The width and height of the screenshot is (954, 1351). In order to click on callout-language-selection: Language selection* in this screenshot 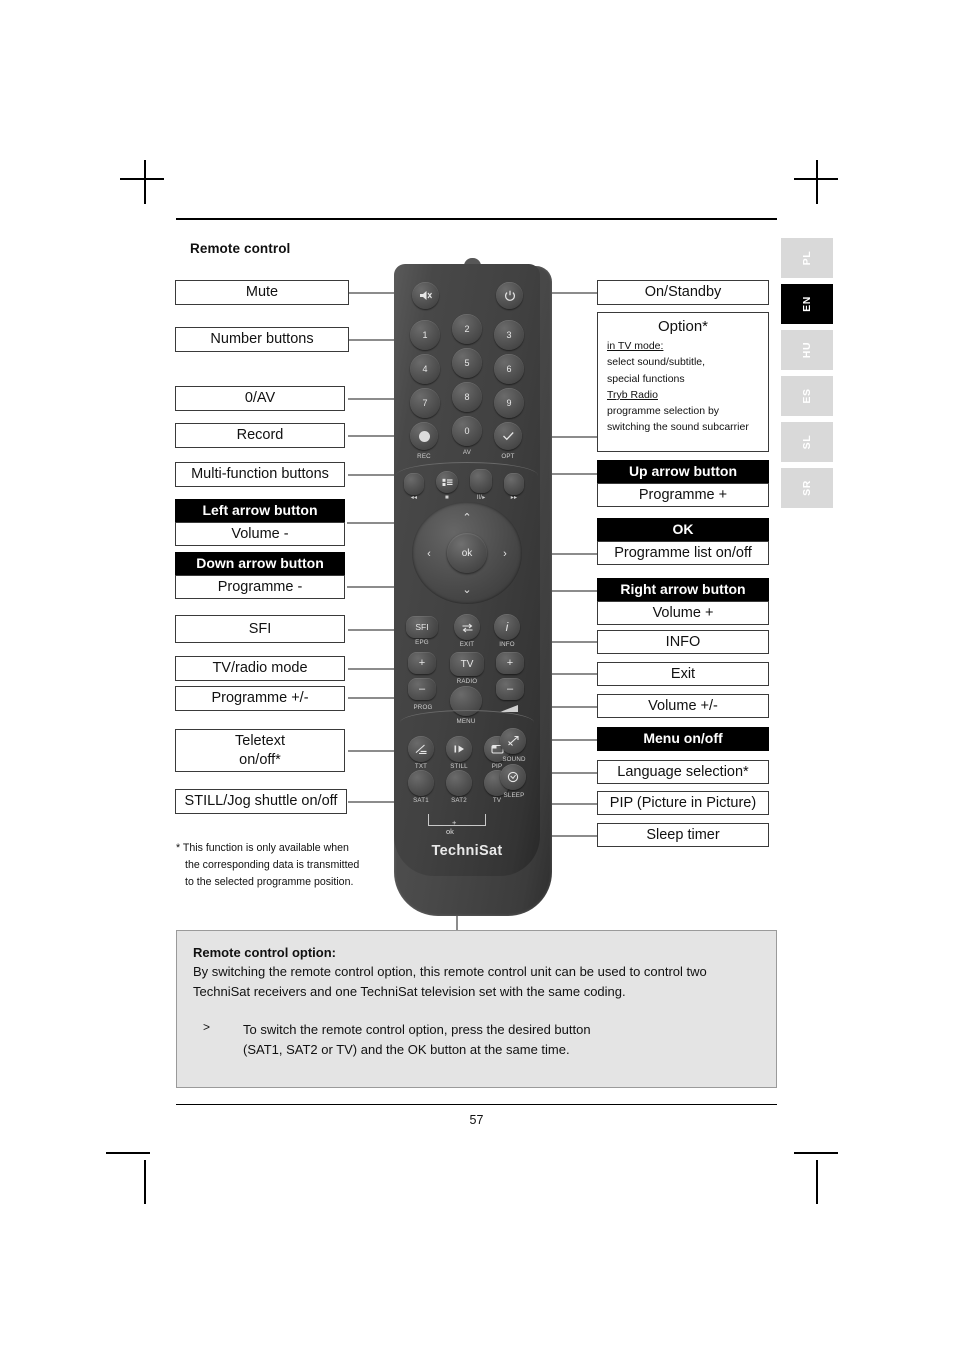, I will do `click(683, 772)`.